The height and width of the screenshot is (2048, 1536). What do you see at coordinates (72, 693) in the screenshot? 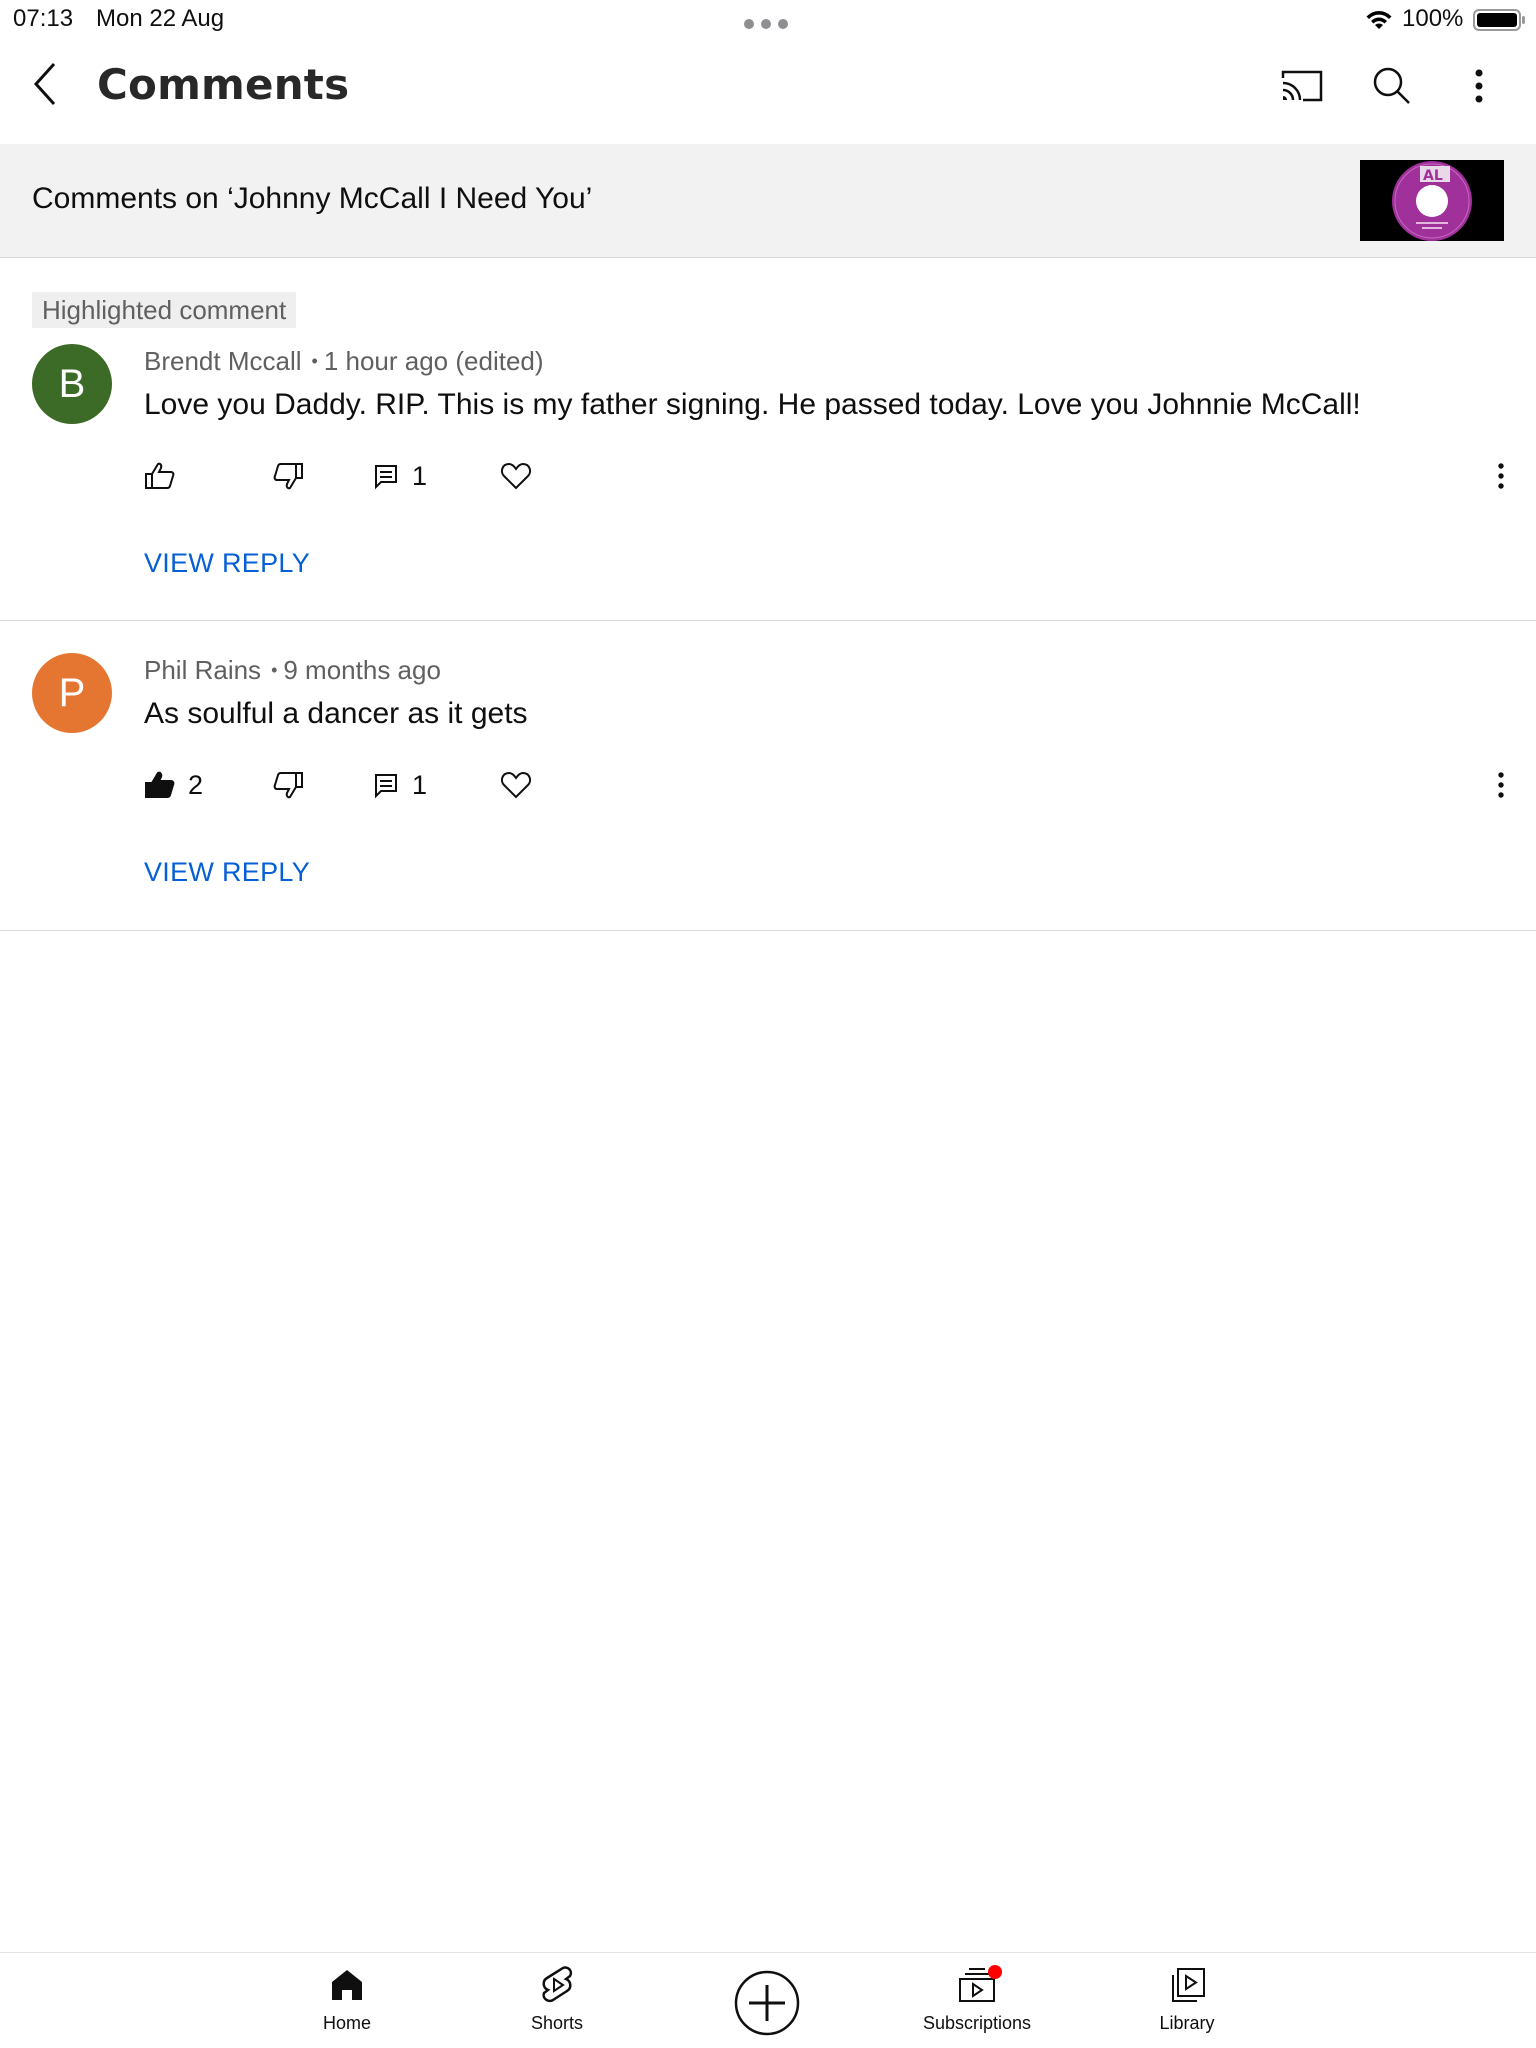
I see `avatar: P` at bounding box center [72, 693].